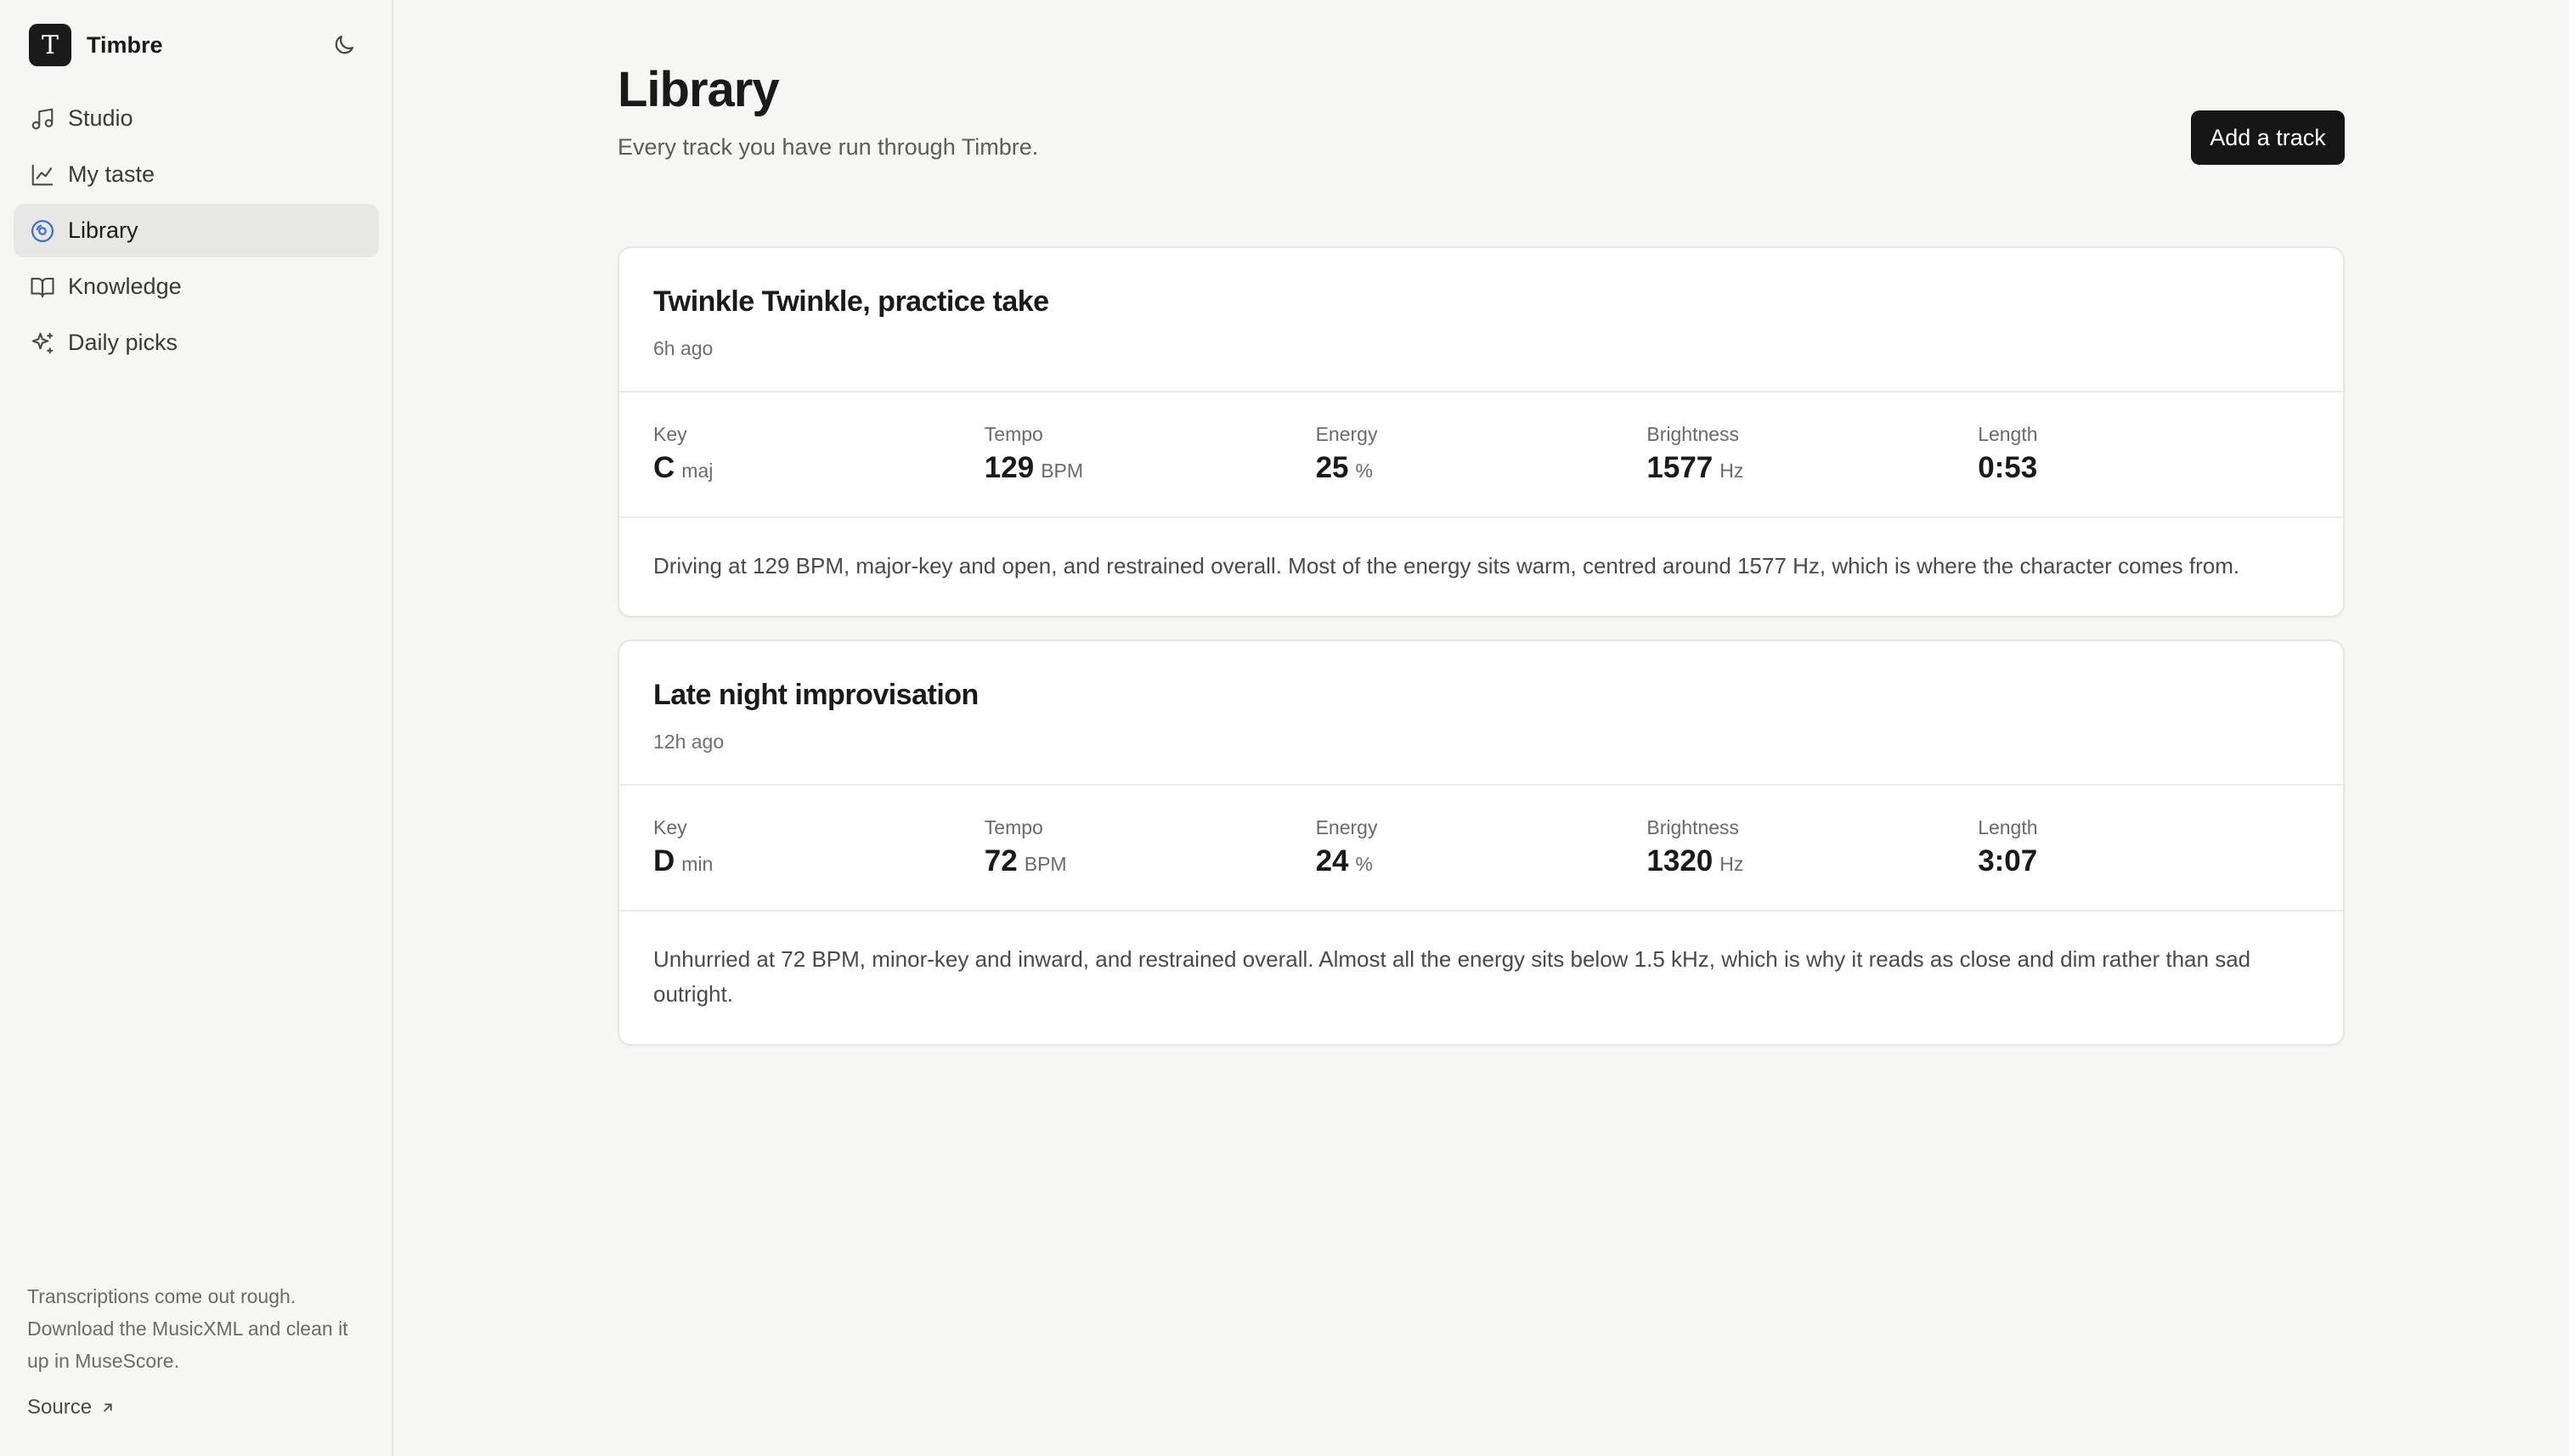  What do you see at coordinates (1001, 861) in the screenshot?
I see `metric-number: 72` at bounding box center [1001, 861].